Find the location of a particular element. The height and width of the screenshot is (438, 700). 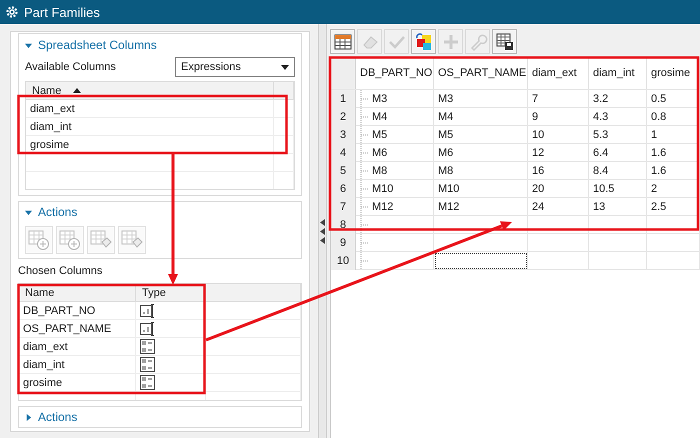

table-cell: 0.5 is located at coordinates (673, 99).